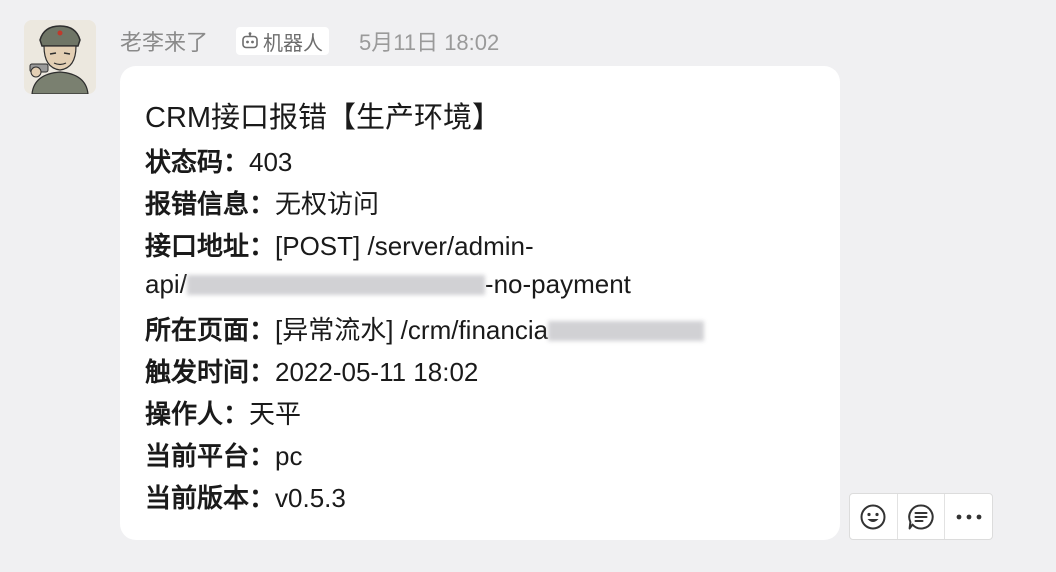 This screenshot has height=572, width=1056. What do you see at coordinates (164, 41) in the screenshot?
I see `sender-name: 老李来了` at bounding box center [164, 41].